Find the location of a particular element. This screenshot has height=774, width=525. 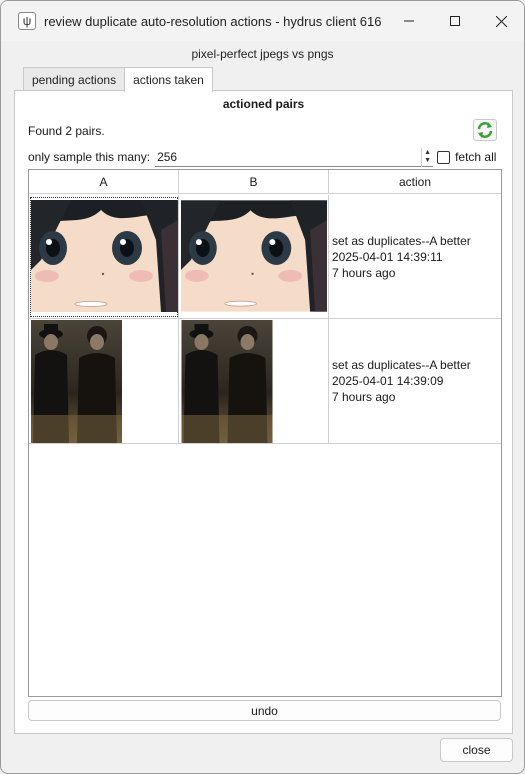

tab-pending-actions: pending actions is located at coordinates (74, 79).